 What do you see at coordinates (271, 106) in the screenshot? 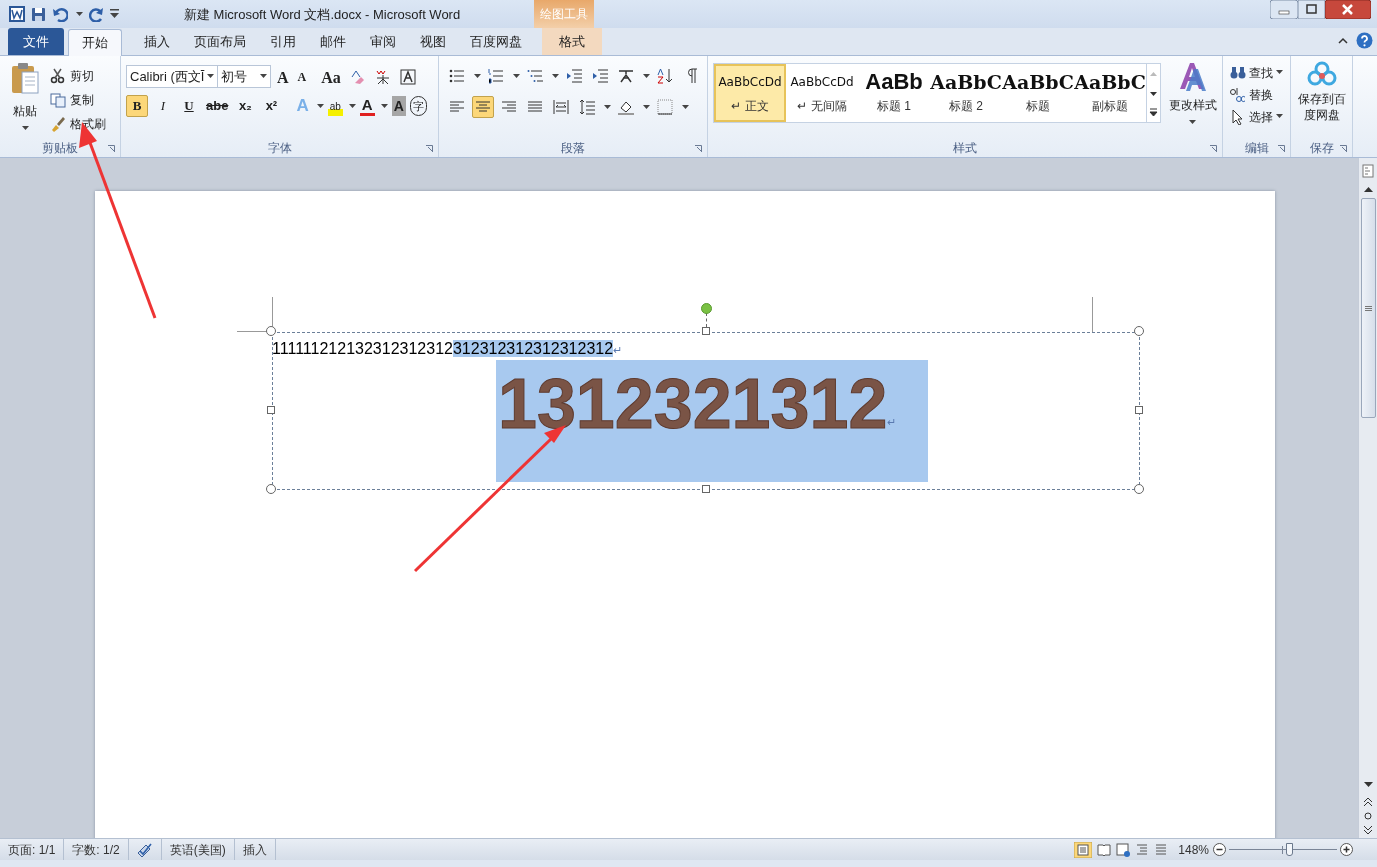
I see `format-button: x²` at bounding box center [271, 106].